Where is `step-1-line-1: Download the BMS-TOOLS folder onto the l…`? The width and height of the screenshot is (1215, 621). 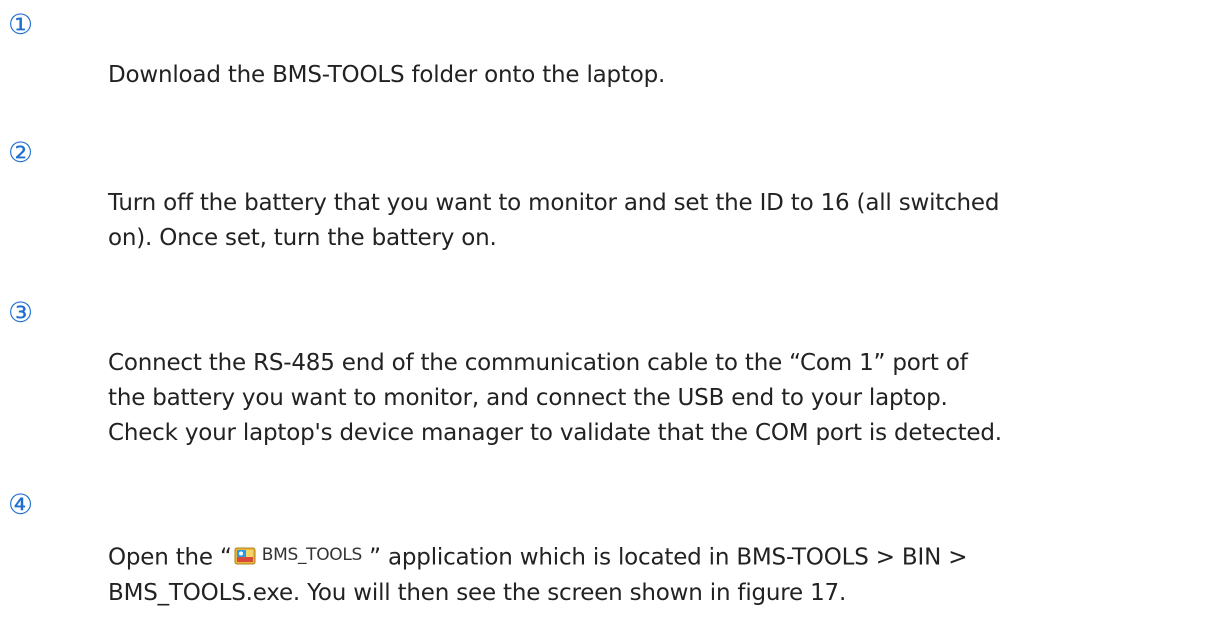
step-1-line-1: Download the BMS-TOOLS folder onto the l… is located at coordinates (387, 75).